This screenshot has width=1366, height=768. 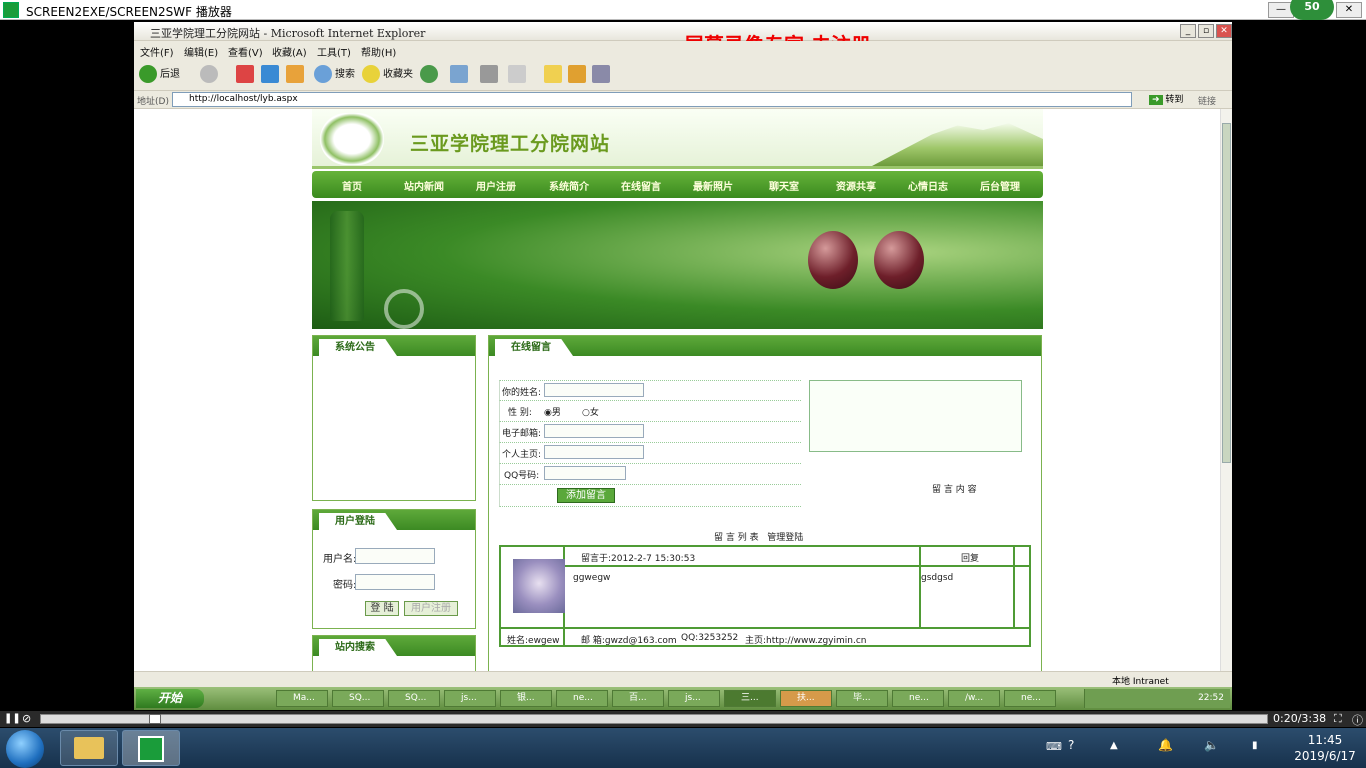 What do you see at coordinates (25, 749) in the screenshot?
I see `win7-start-orb` at bounding box center [25, 749].